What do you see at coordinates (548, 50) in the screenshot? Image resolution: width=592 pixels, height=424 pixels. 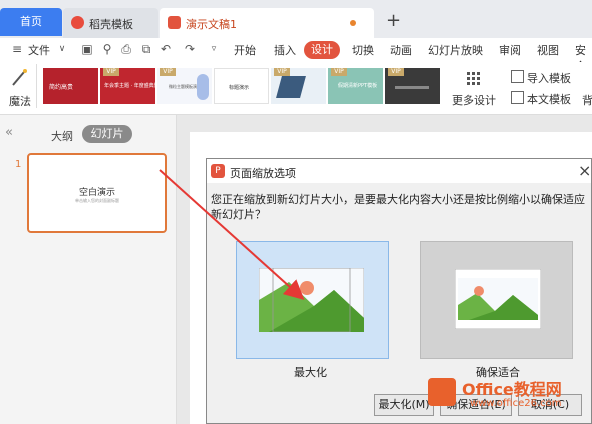 I see `menu-view: 视图` at bounding box center [548, 50].